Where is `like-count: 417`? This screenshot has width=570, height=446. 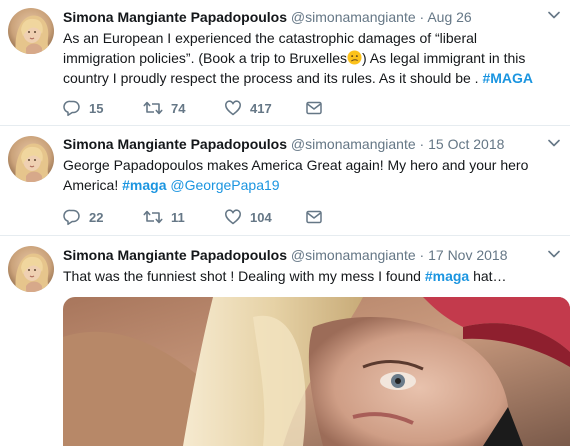
like-count: 417 is located at coordinates (261, 108).